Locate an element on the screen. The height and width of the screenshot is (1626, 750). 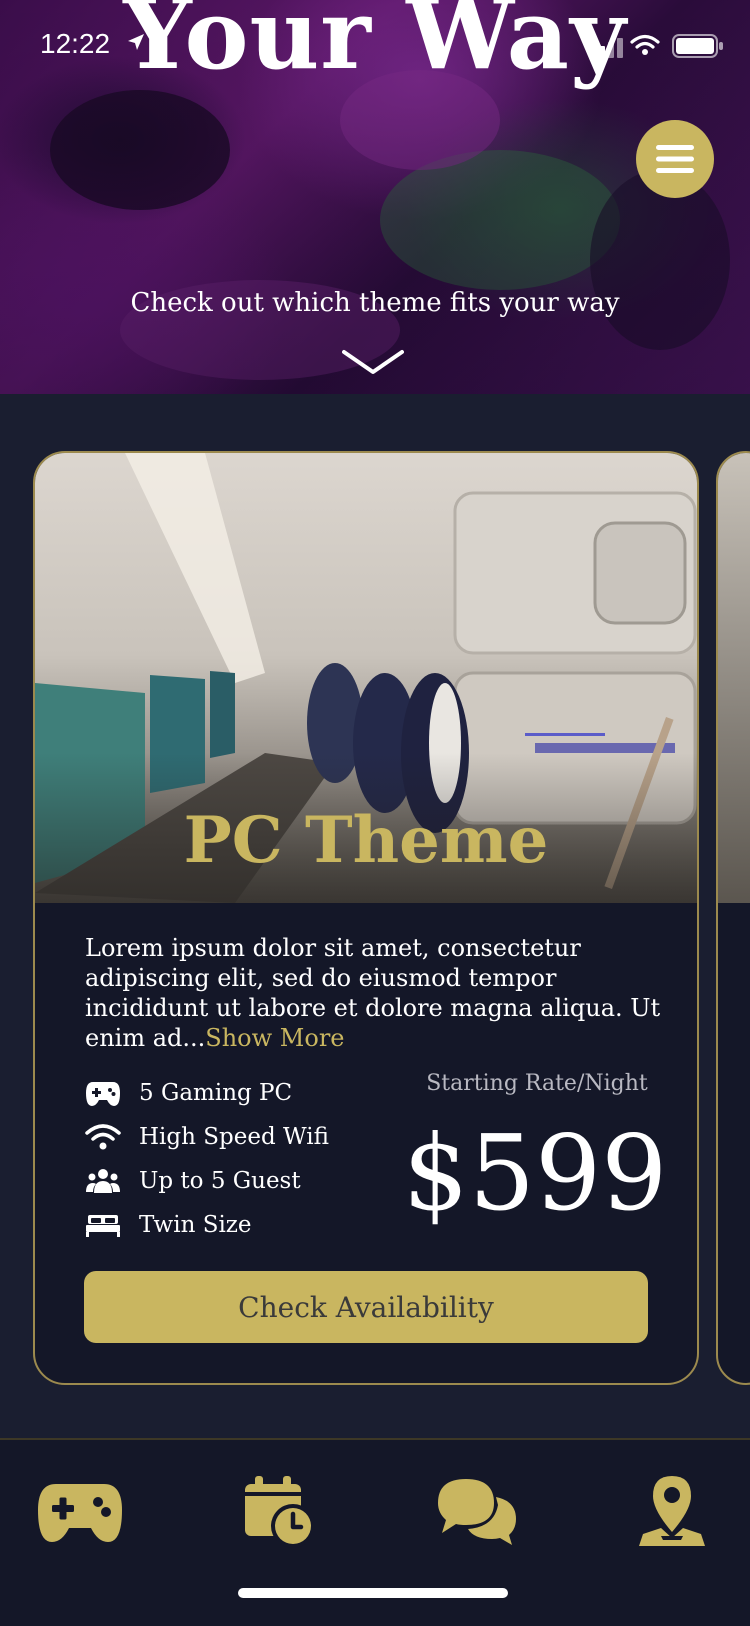
nav-item-booking is located at coordinates (280, 1511).